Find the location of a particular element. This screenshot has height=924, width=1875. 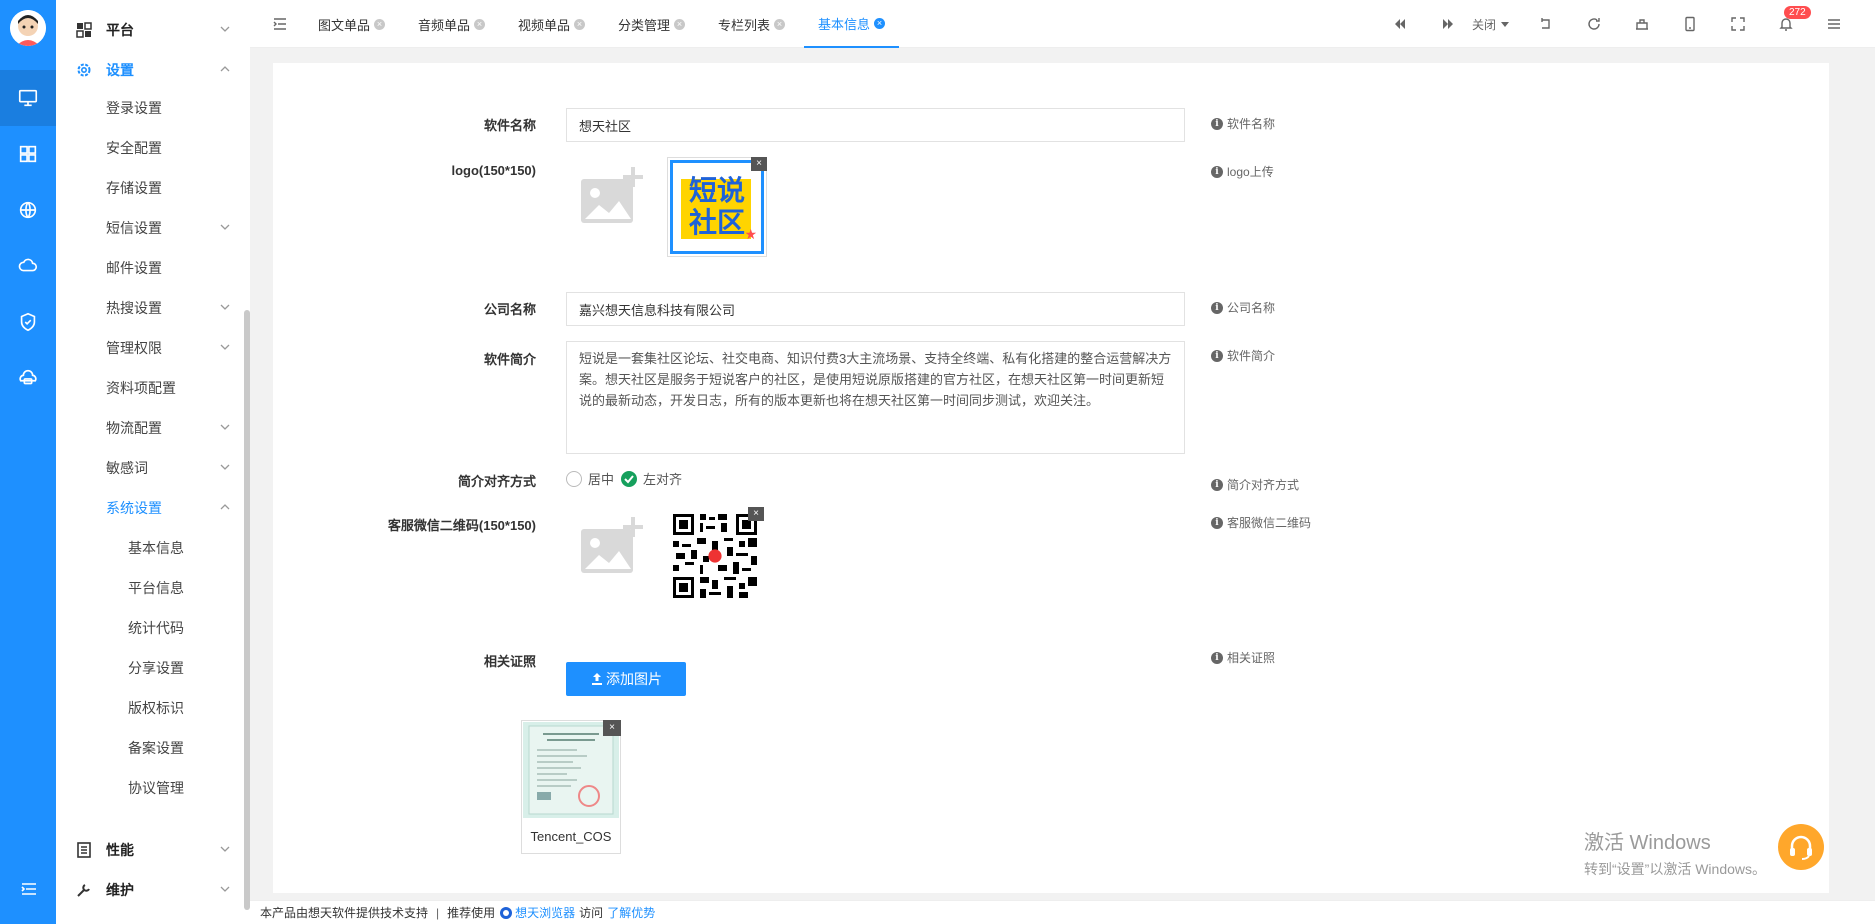

sidebar-item-label: 维护 is located at coordinates (120, 890).